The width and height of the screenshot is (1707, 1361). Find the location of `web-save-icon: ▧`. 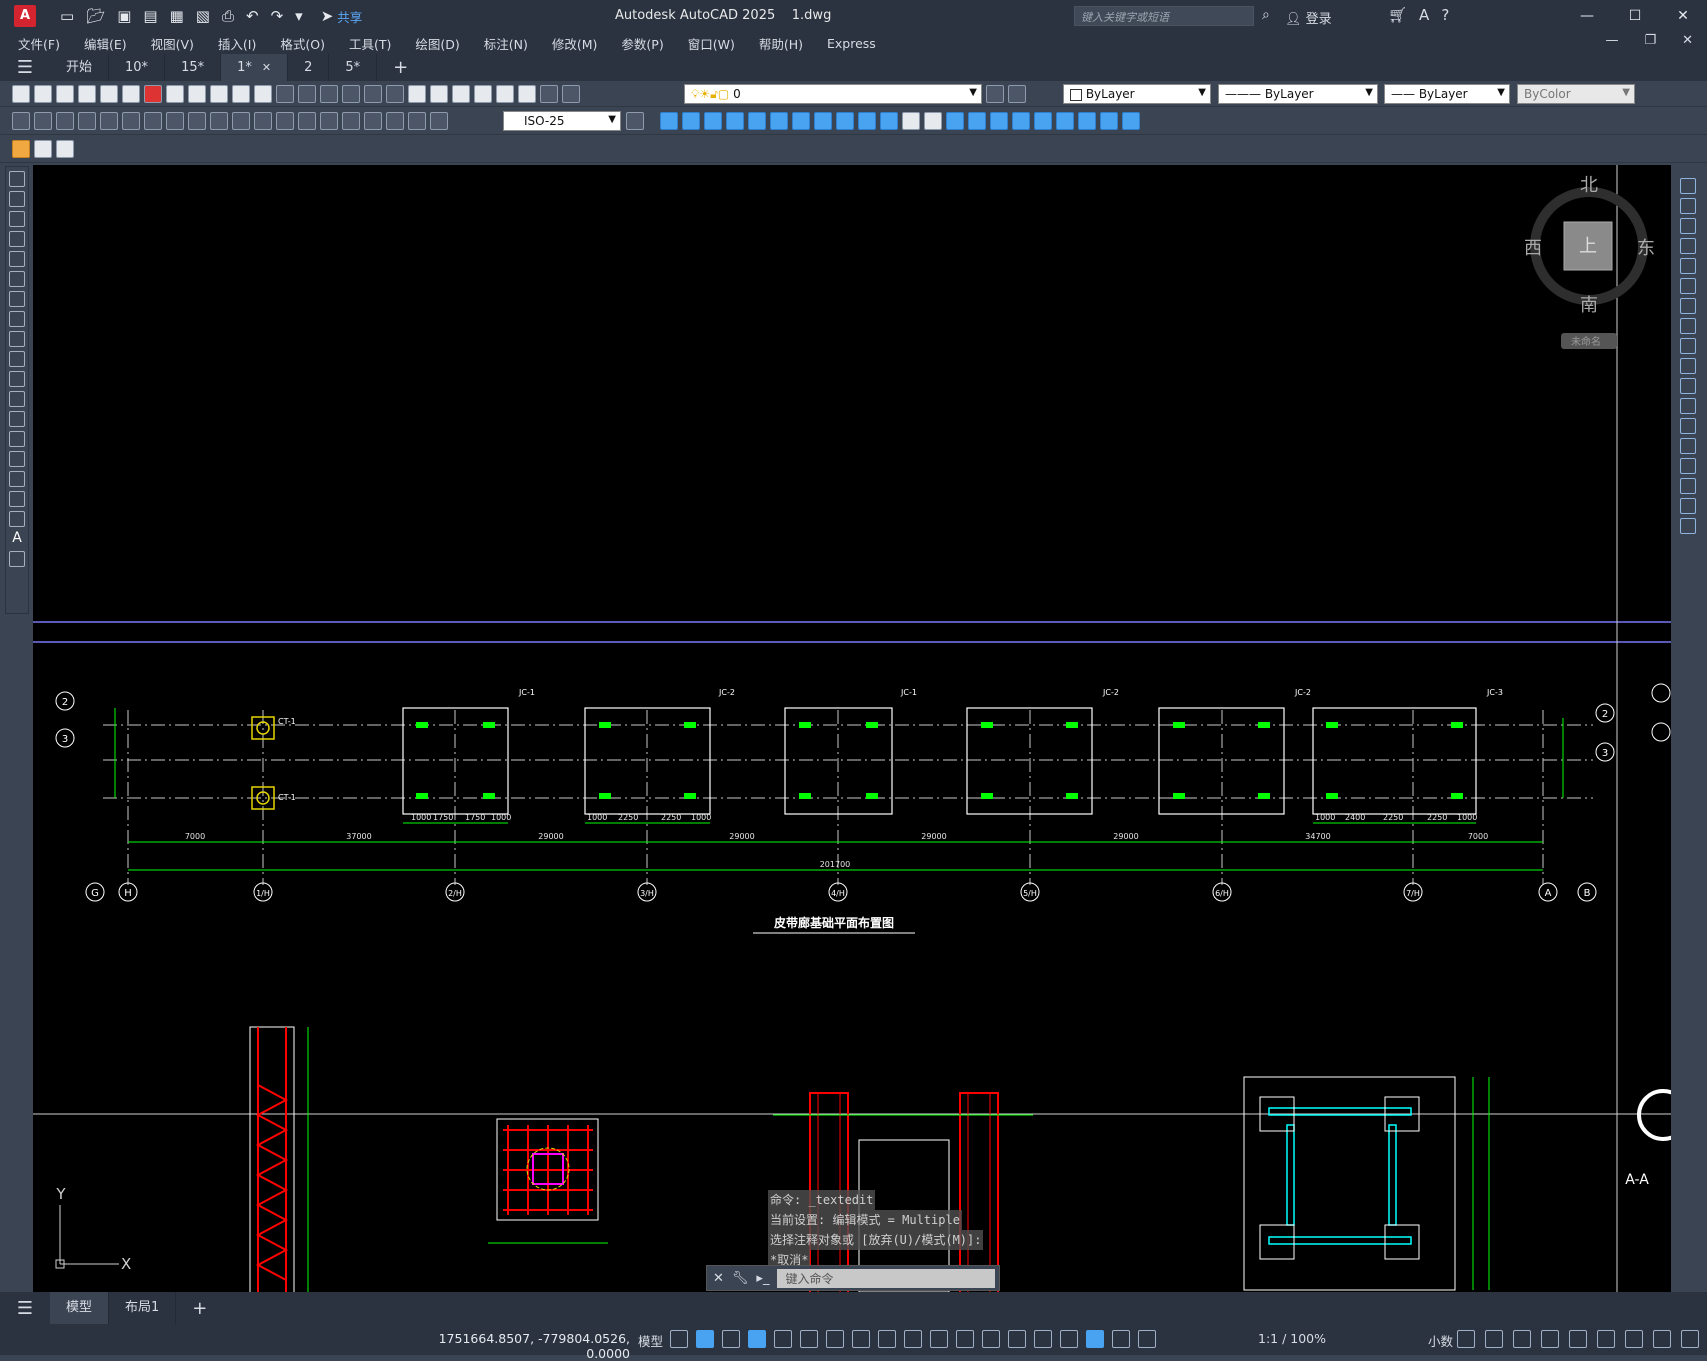

web-save-icon: ▧ is located at coordinates (203, 16).